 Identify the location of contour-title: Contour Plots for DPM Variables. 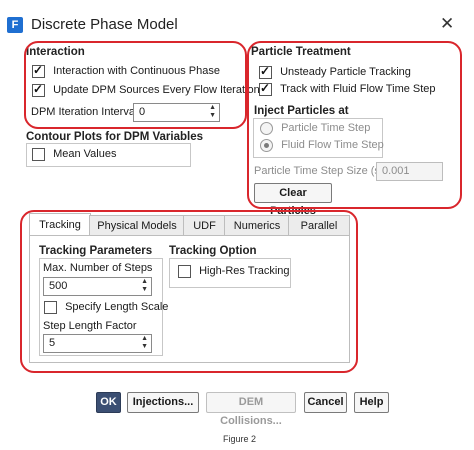
(114, 137).